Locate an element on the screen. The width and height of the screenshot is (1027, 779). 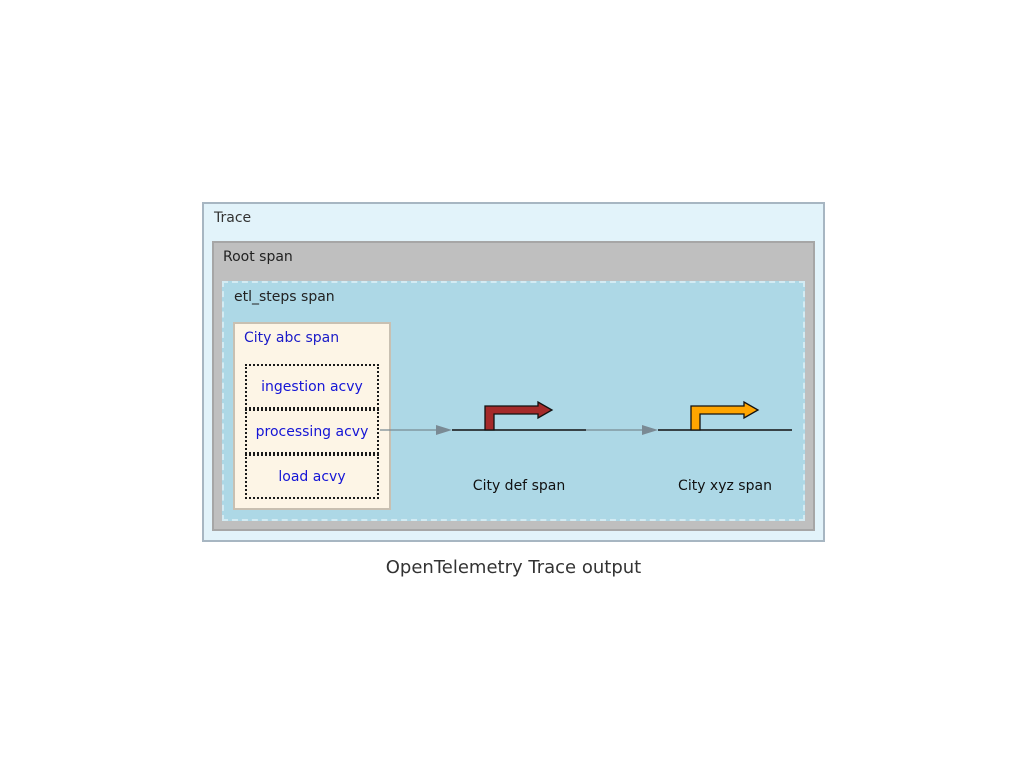
trace-label: Trace is located at coordinates (233, 218).